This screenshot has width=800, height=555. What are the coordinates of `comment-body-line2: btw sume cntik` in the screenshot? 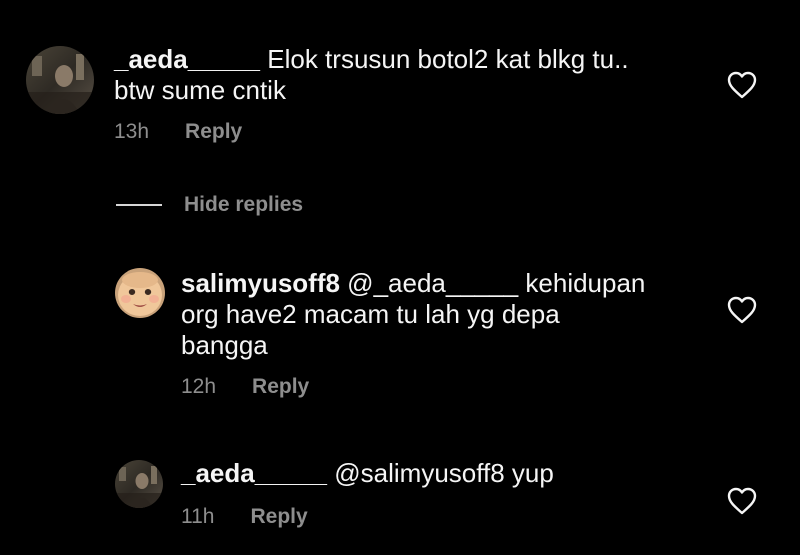 It's located at (200, 90).